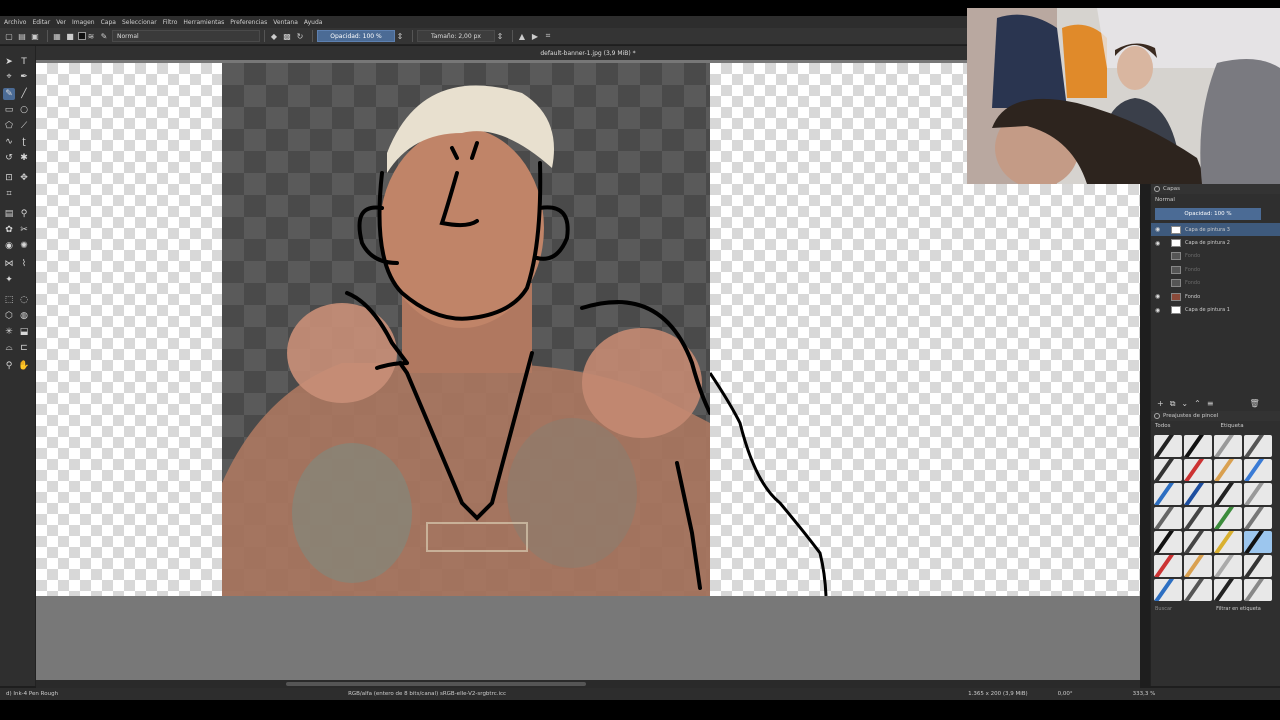  I want to click on layer-row: ◉ Capa de pintura 2, so click(1215, 242).